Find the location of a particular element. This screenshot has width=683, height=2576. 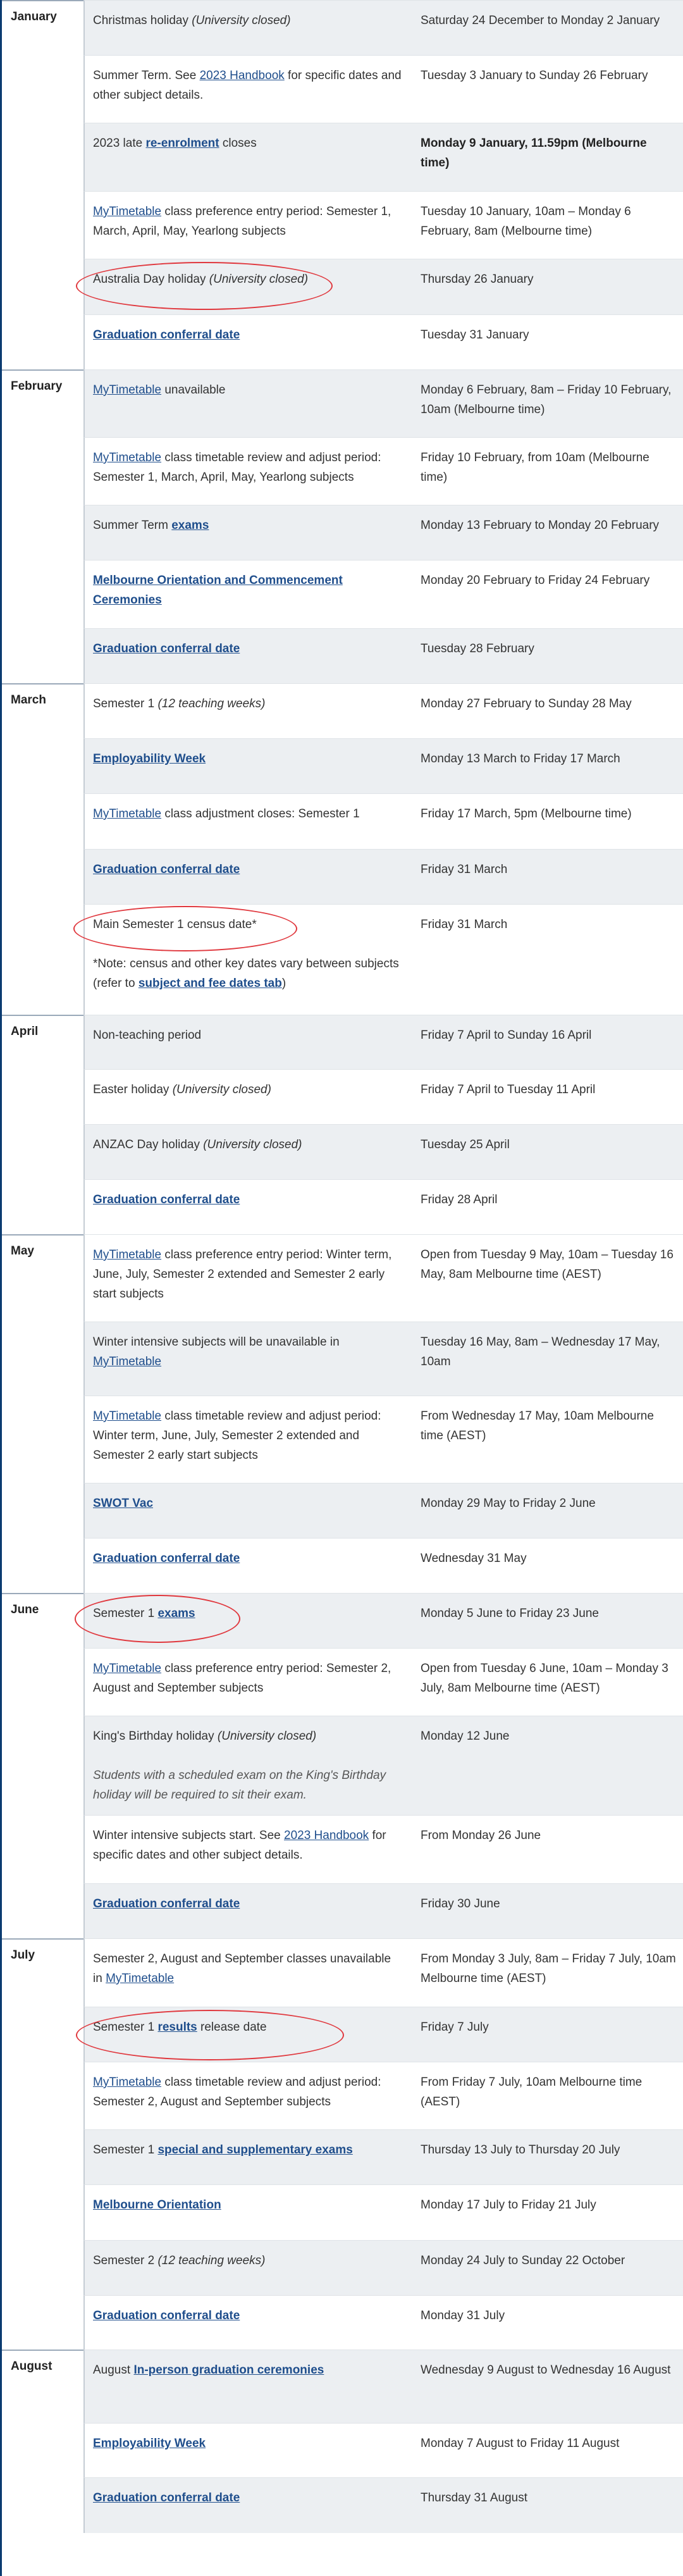

event-text: August is located at coordinates (113, 2370).